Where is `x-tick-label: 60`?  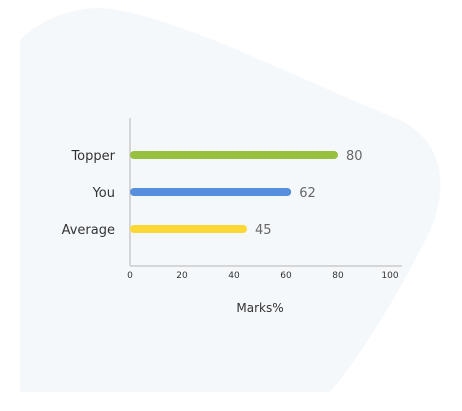
x-tick-label: 60 is located at coordinates (286, 276).